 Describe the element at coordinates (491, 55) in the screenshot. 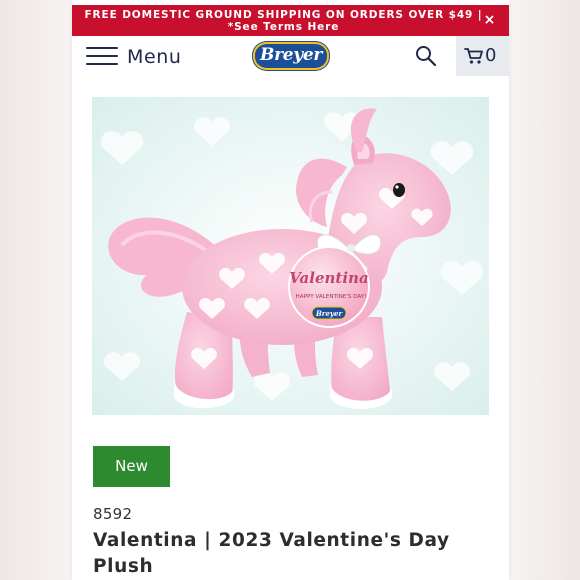

I see `cart-count: 0` at that location.